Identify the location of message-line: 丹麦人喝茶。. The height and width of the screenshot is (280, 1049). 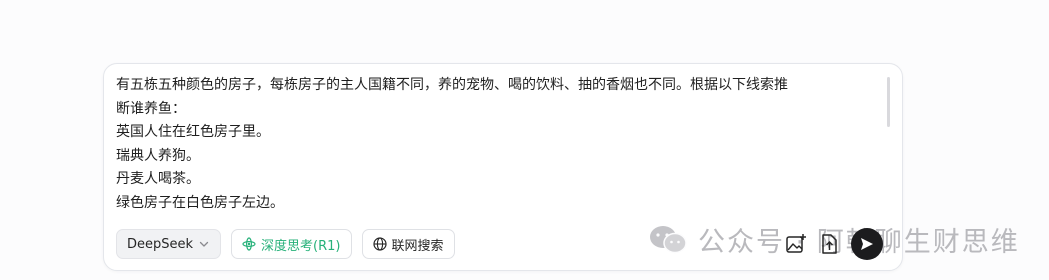
(158, 179).